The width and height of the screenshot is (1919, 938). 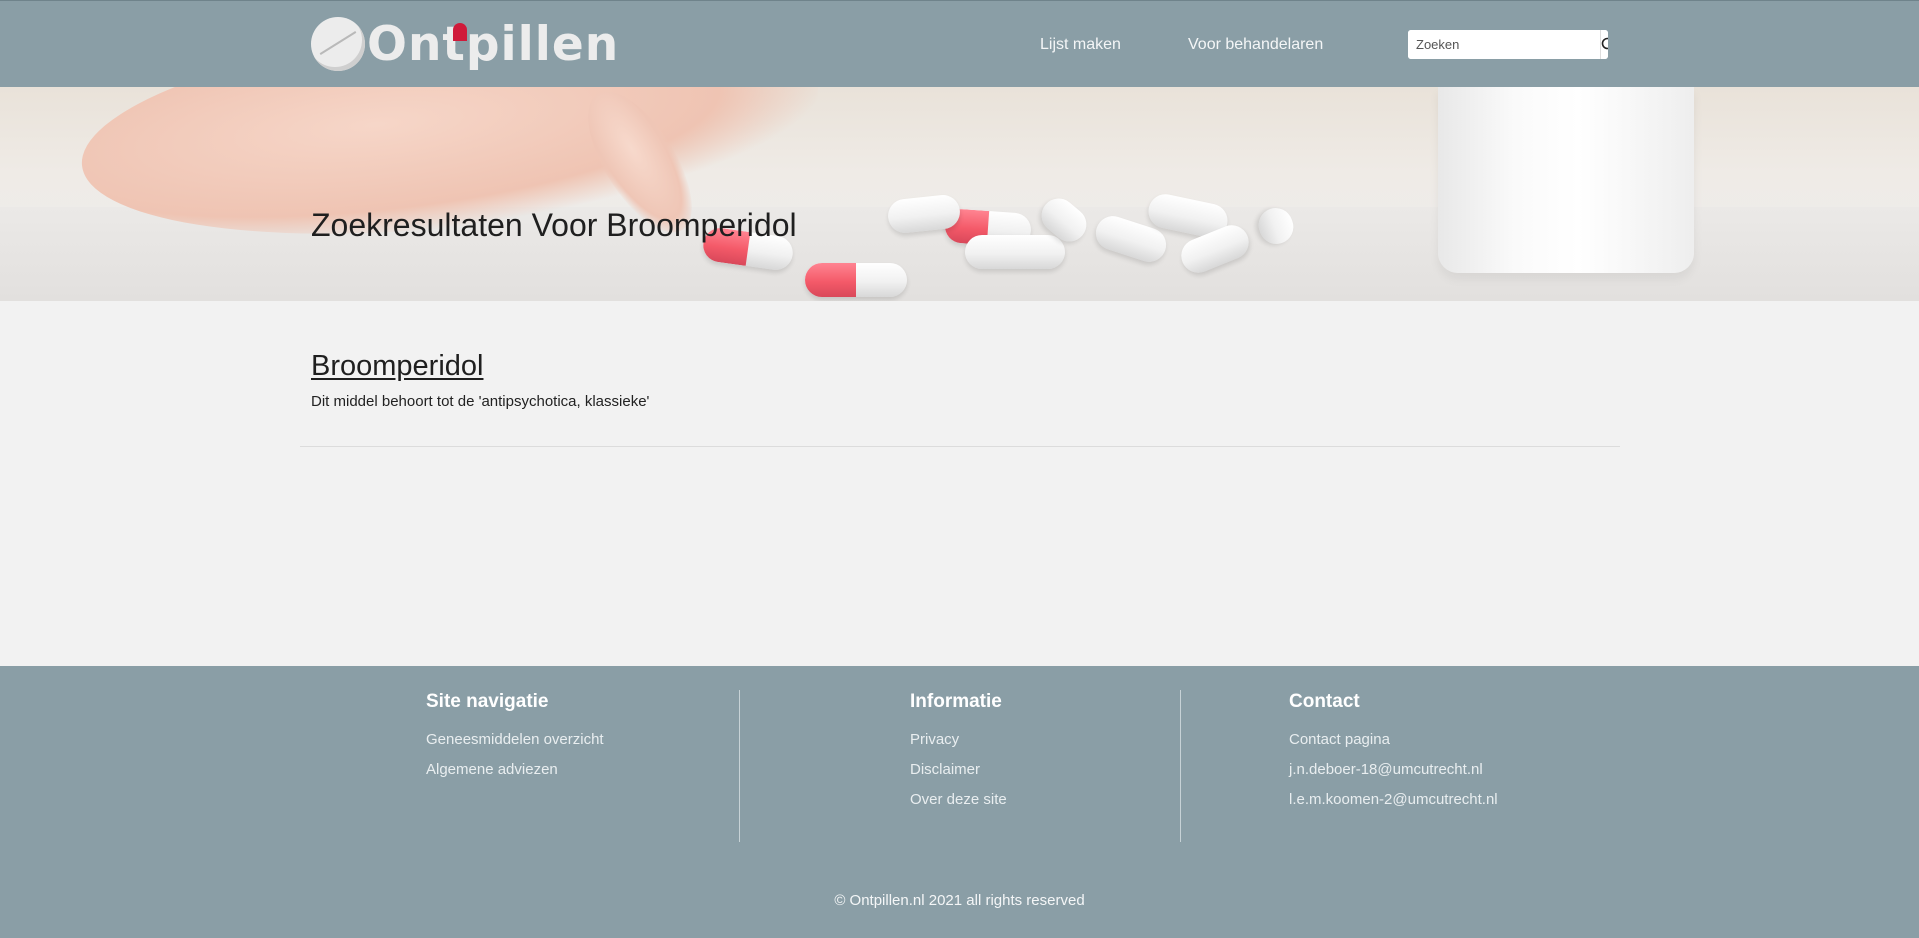 What do you see at coordinates (959, 900) in the screenshot?
I see `copyright-text: © Ontpillen.nl 2021 all rights reserved` at bounding box center [959, 900].